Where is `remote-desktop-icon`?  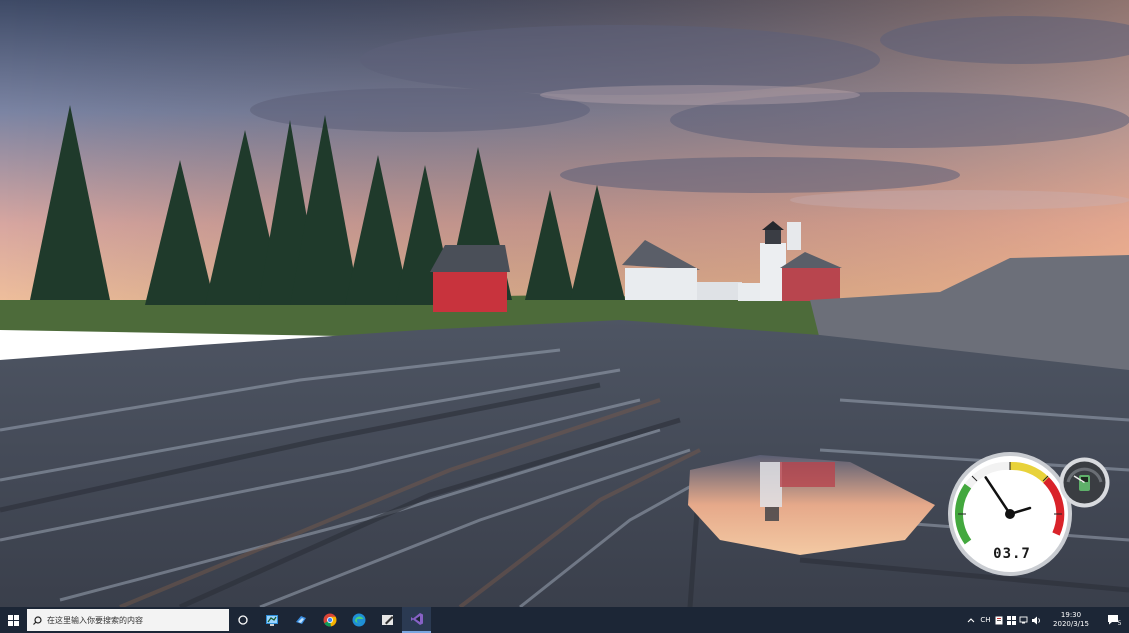 remote-desktop-icon is located at coordinates (300, 620).